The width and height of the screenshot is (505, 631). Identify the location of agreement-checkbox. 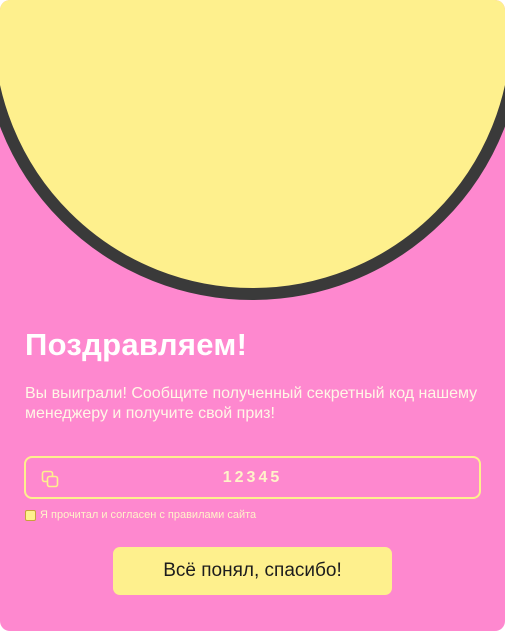
(30, 515).